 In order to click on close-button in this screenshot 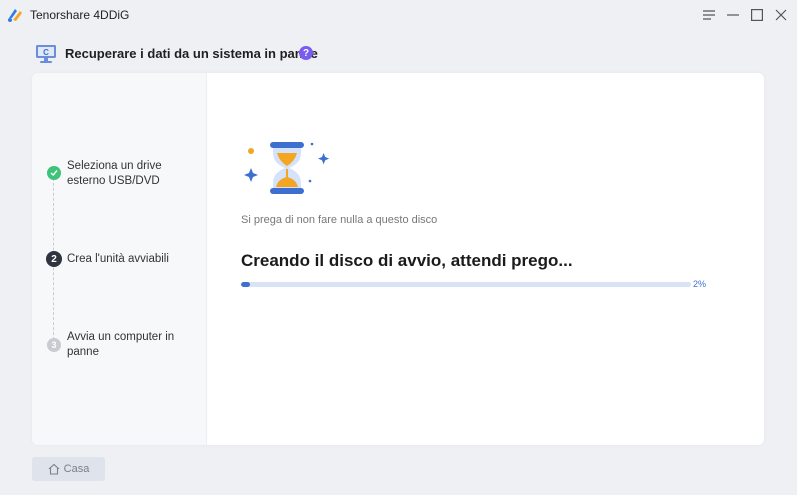, I will do `click(781, 15)`.